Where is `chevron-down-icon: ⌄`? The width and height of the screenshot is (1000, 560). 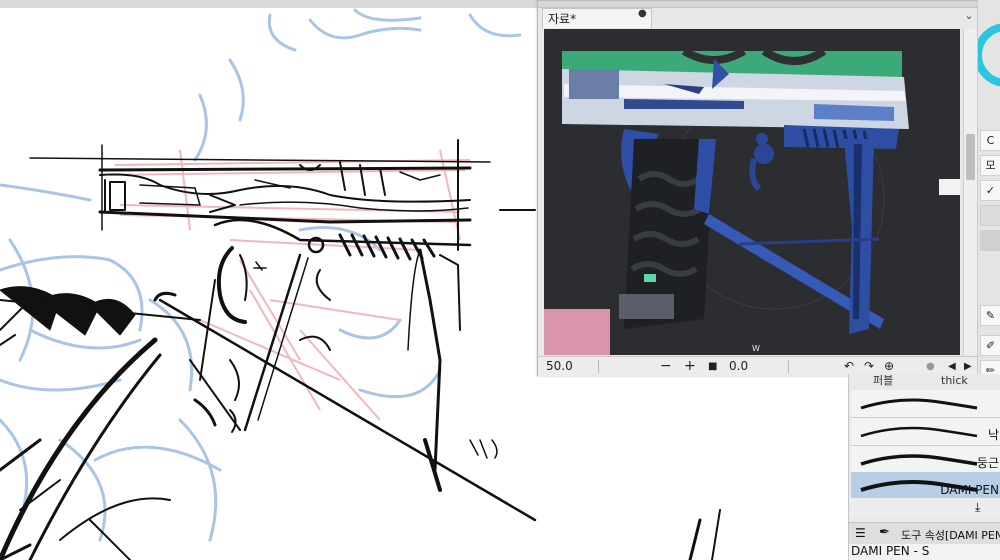
chevron-down-icon: ⌄ is located at coordinates (969, 15).